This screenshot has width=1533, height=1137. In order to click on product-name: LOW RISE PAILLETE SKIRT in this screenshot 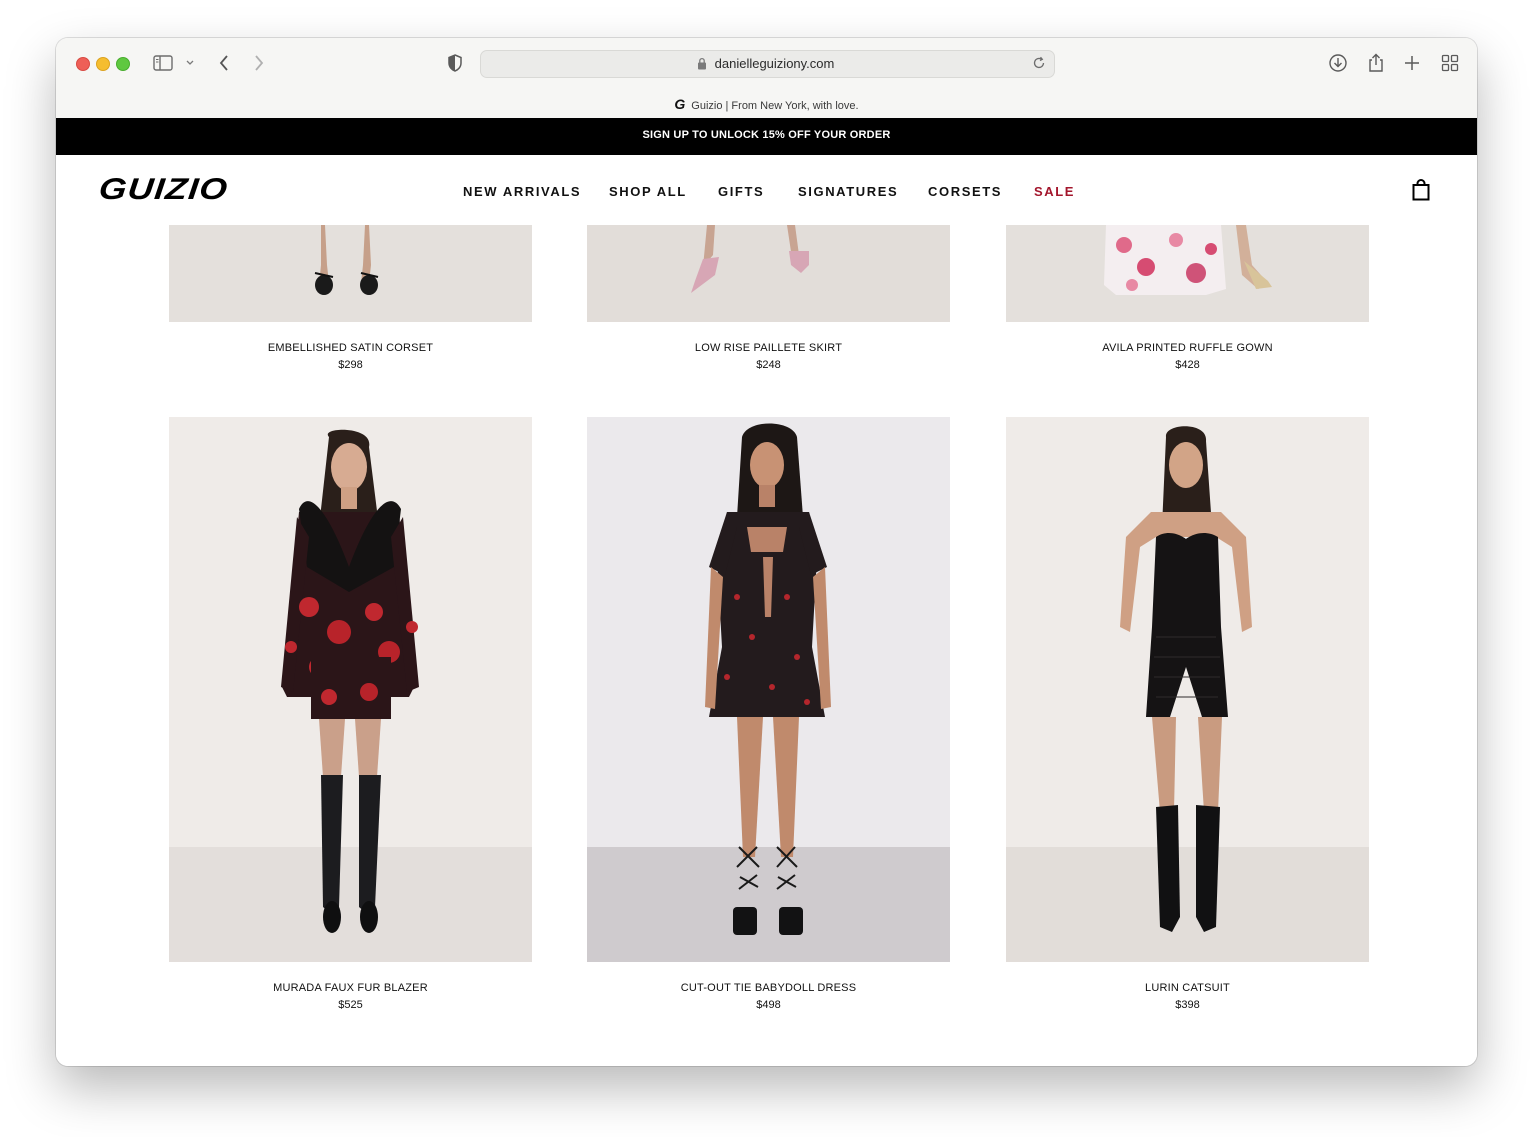, I will do `click(768, 348)`.